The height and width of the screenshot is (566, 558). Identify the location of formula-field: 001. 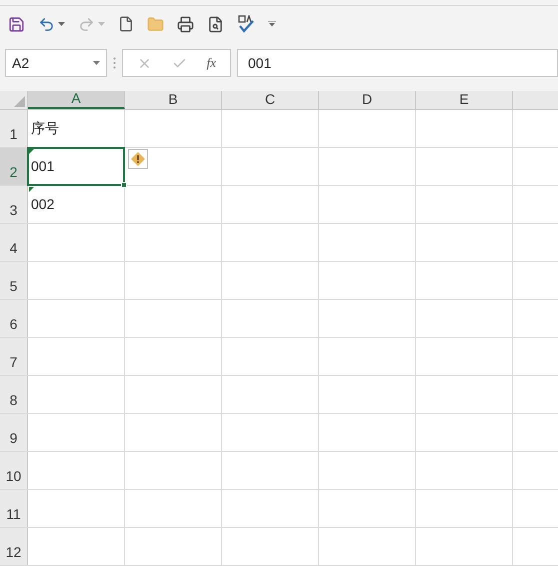
(397, 63).